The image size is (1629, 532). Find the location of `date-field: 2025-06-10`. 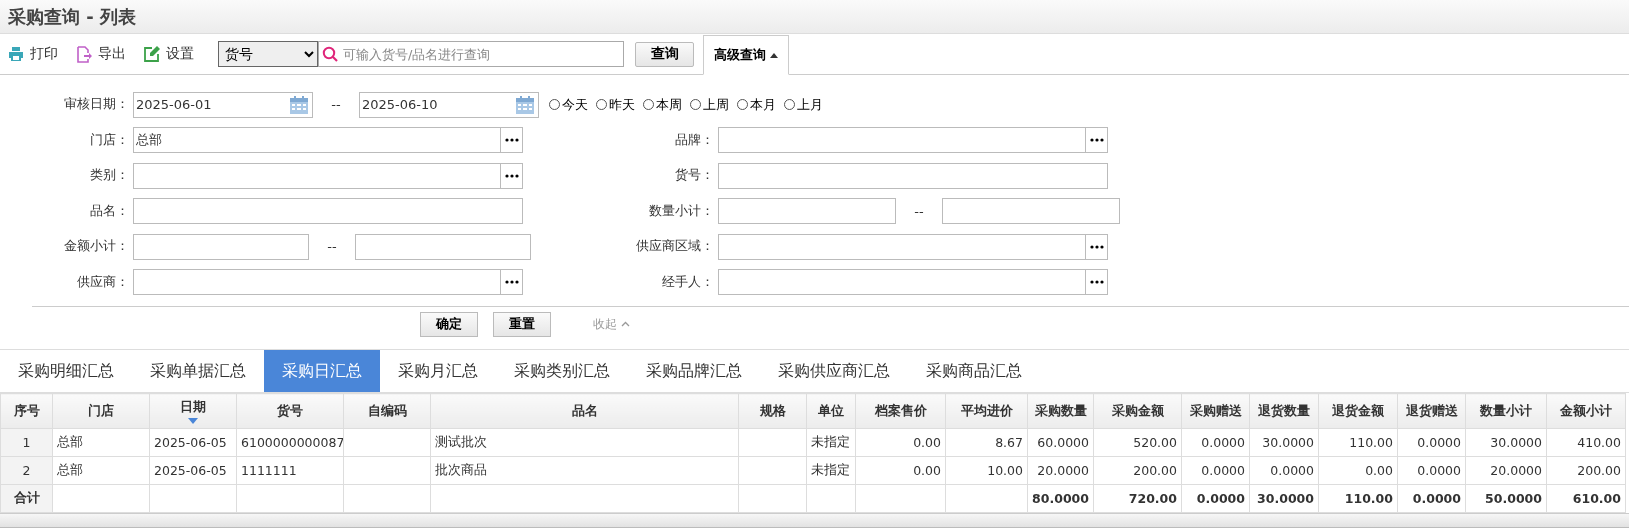

date-field: 2025-06-10 is located at coordinates (449, 104).